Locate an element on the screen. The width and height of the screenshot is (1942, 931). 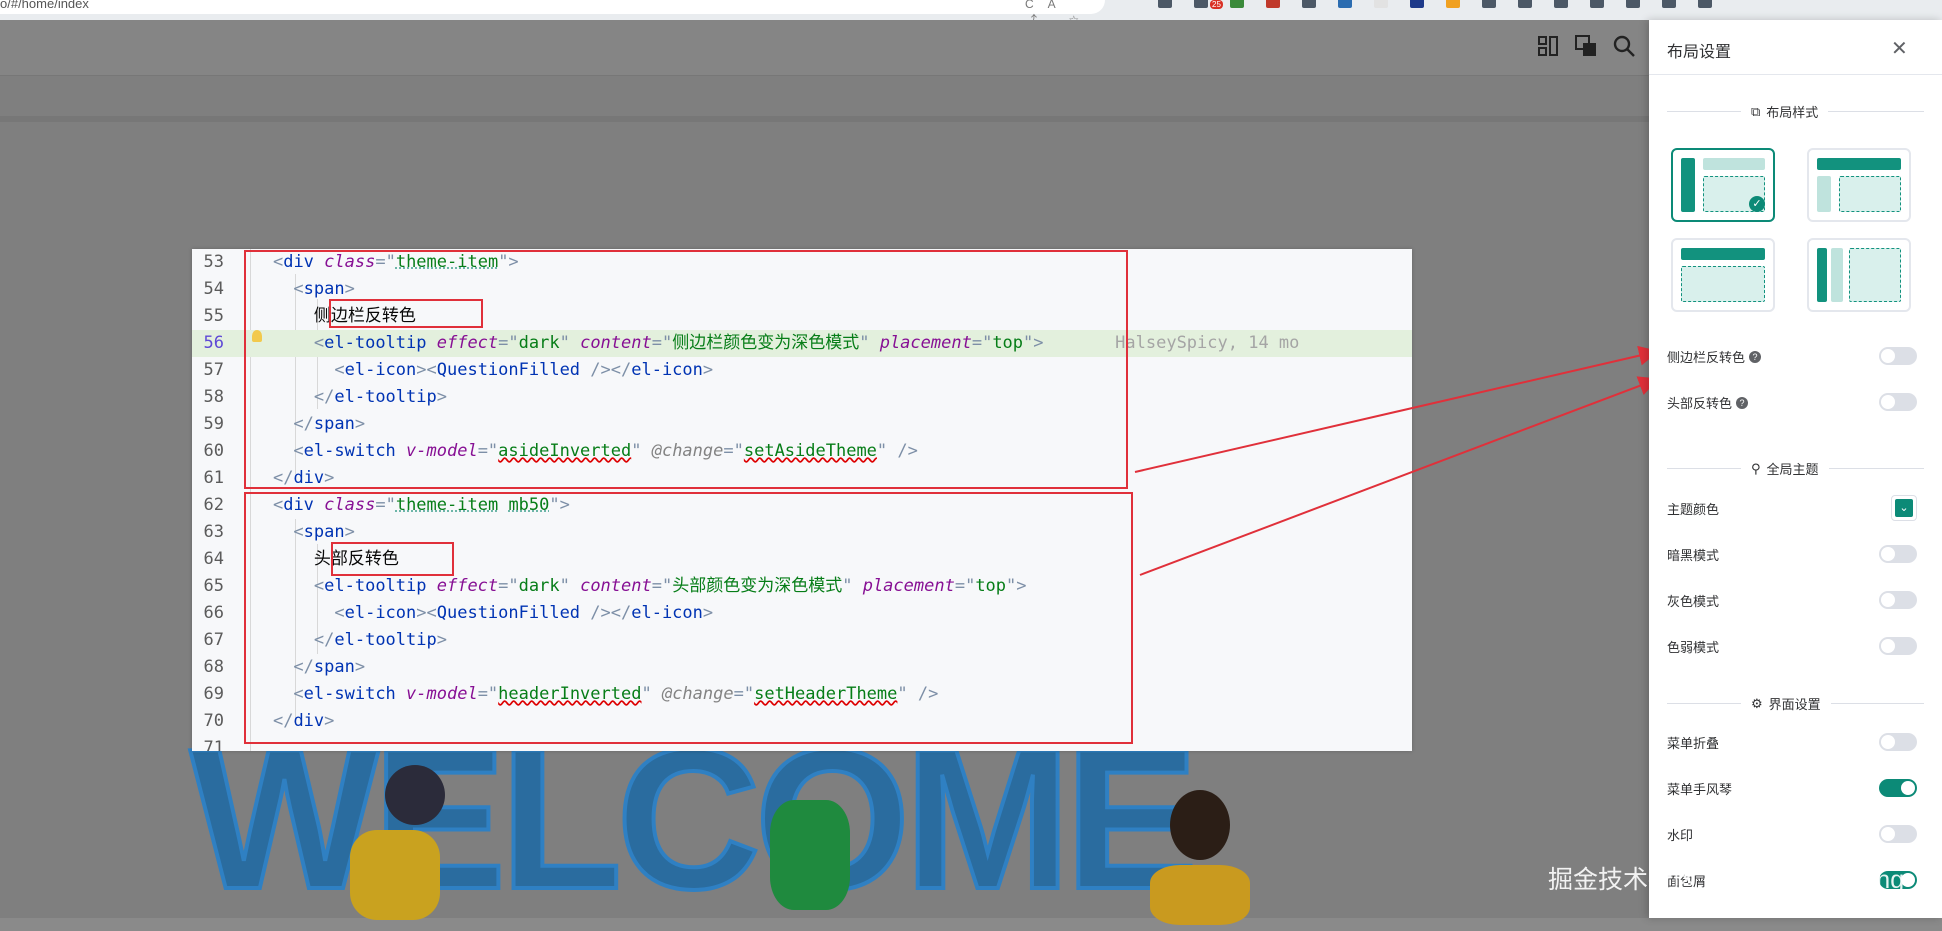
line-number: 57 is located at coordinates (213, 370).